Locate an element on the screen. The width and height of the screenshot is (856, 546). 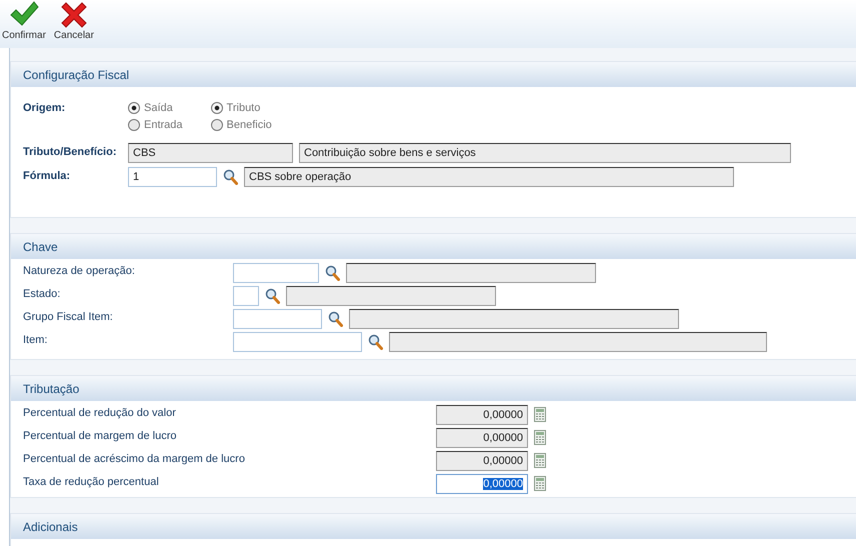
field-label: Estado: is located at coordinates (42, 293).